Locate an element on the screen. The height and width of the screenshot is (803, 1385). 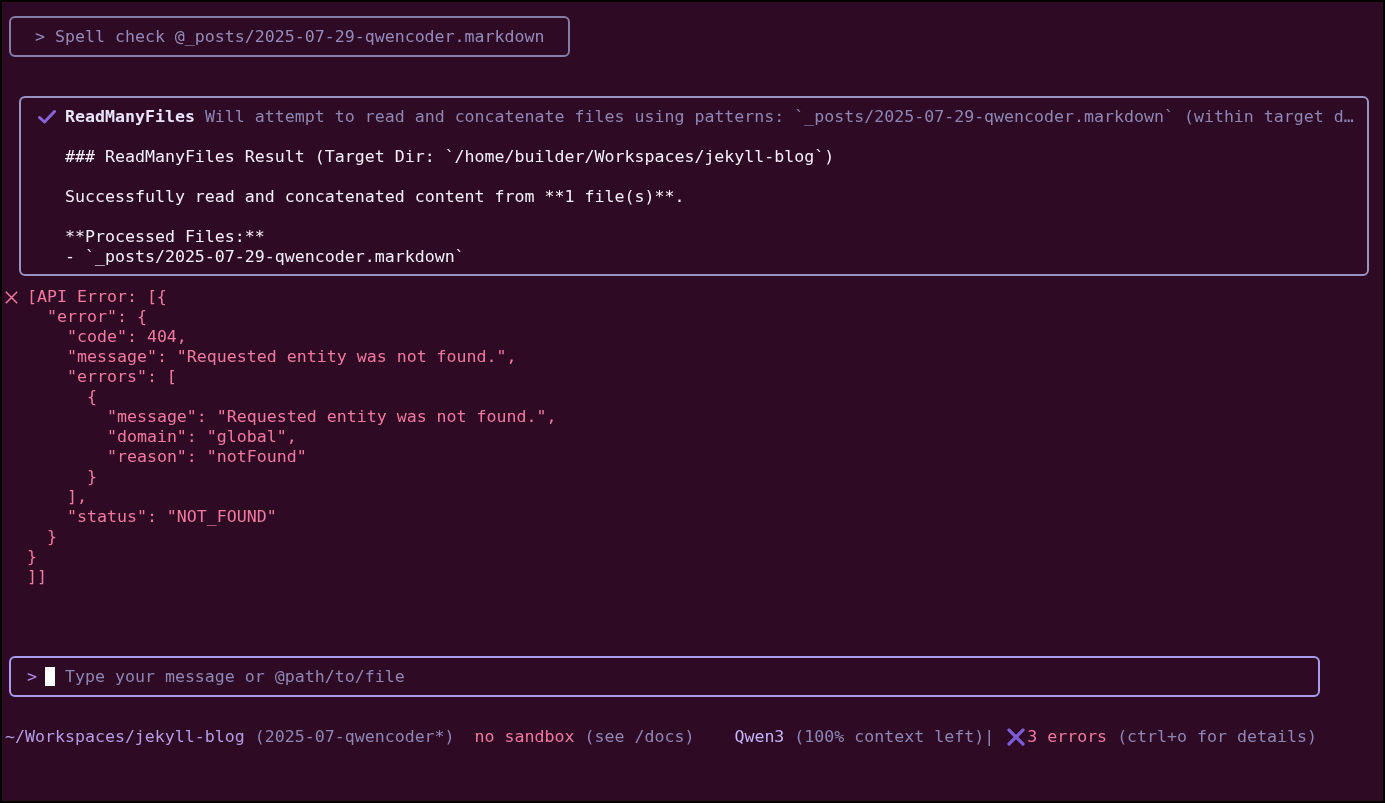
tool-output-line: Successfully read and concatenated content from **1 file(s)**. is located at coordinates (375, 197).